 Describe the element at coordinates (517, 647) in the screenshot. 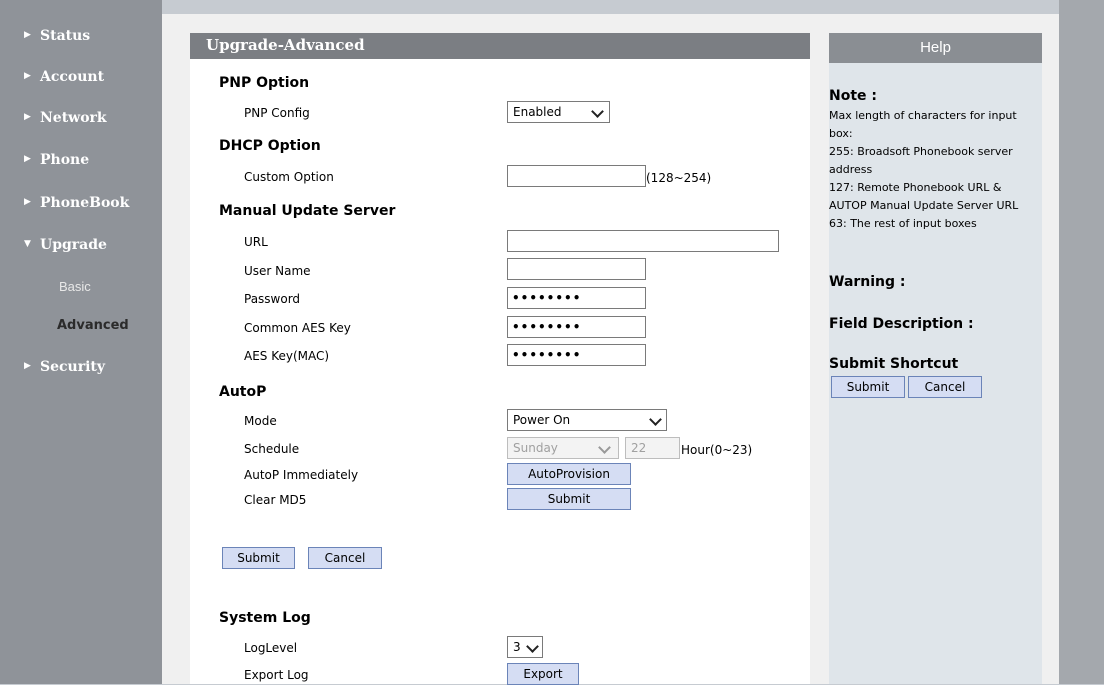

I see `loglevel-value: 3` at that location.